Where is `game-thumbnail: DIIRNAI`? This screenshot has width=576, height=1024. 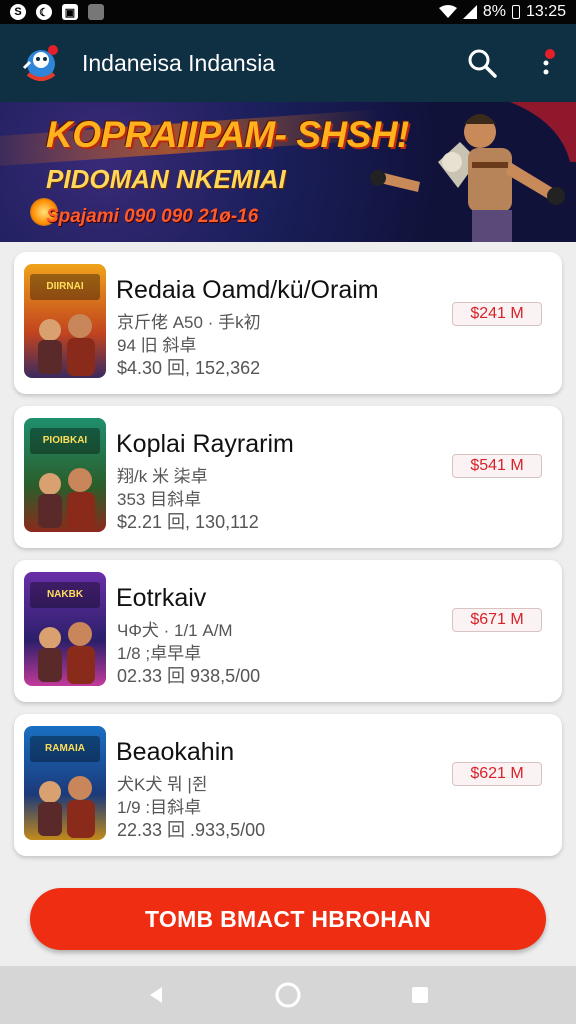 game-thumbnail: DIIRNAI is located at coordinates (65, 321).